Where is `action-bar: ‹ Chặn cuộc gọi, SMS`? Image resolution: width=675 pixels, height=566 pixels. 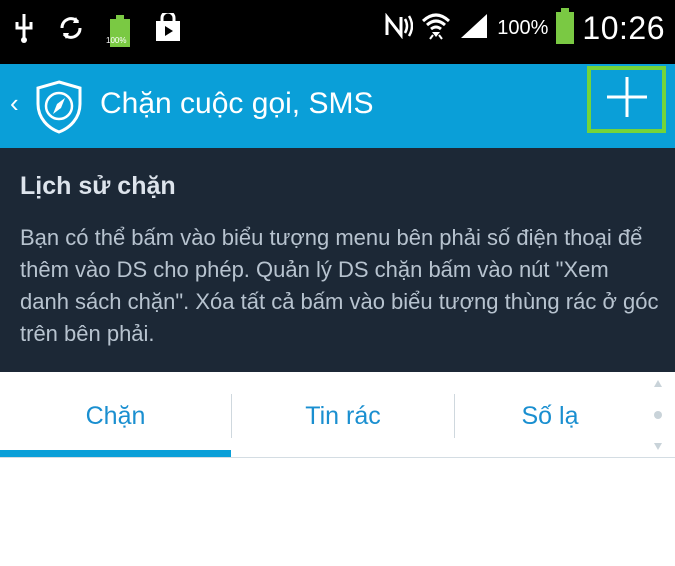
action-bar: ‹ Chặn cuộc gọi, SMS is located at coordinates (337, 106).